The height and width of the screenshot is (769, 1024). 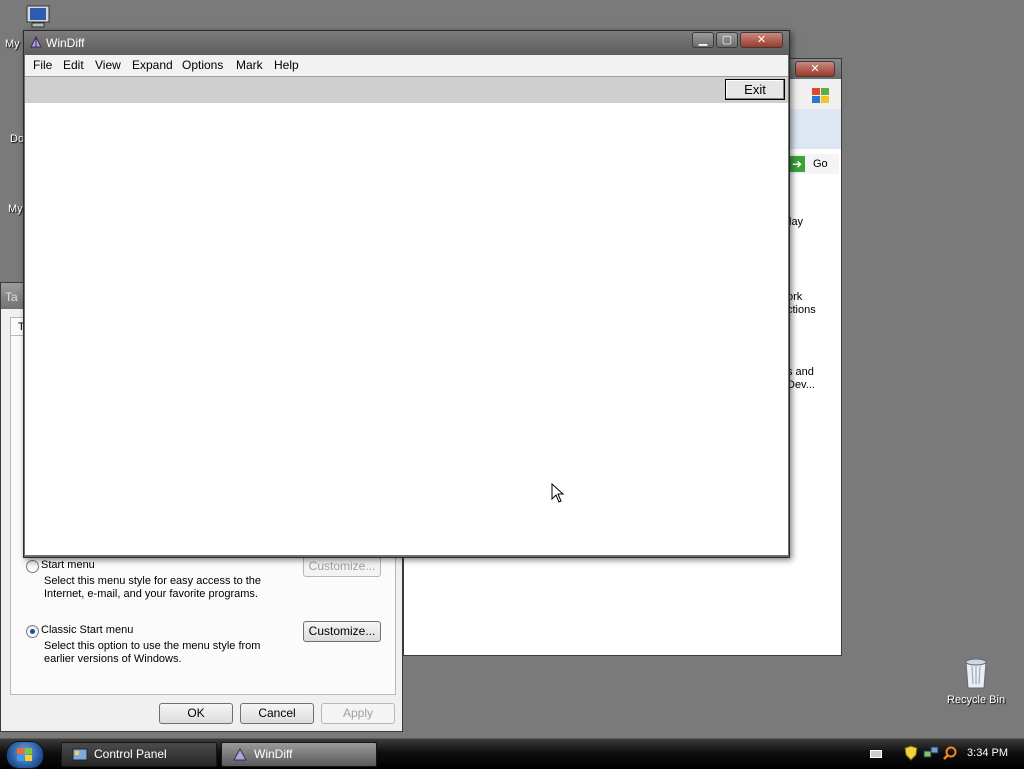 I want to click on apply-button: Apply, so click(x=358, y=713).